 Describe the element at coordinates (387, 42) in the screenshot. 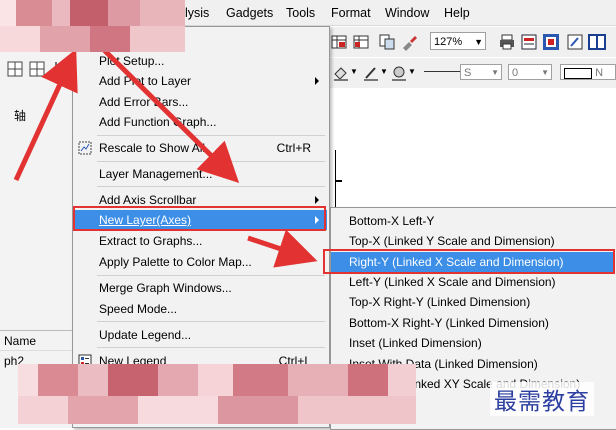

I see `copy-format-icon` at that location.